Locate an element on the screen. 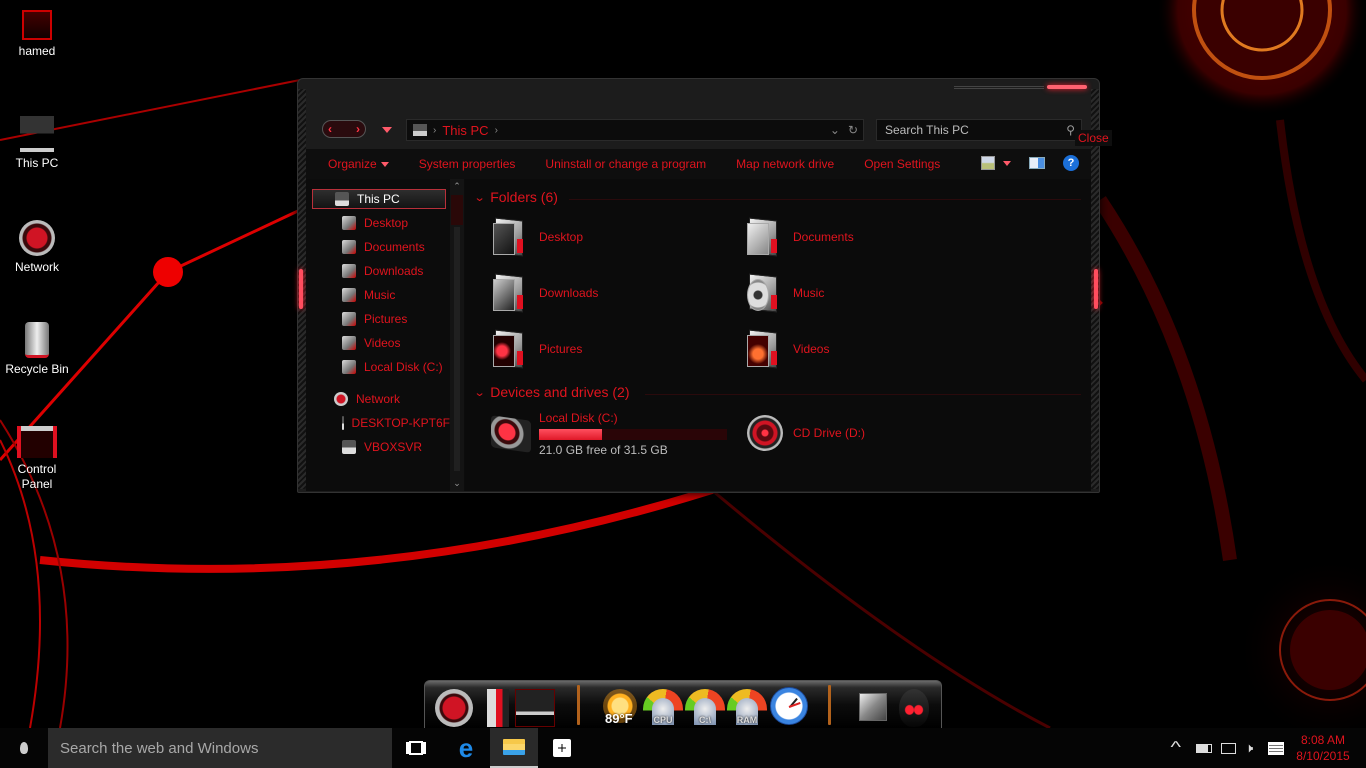 The width and height of the screenshot is (1366, 768). nav-item-desktop-kpt6f: DESKTOP-KPT6F is located at coordinates (396, 423).